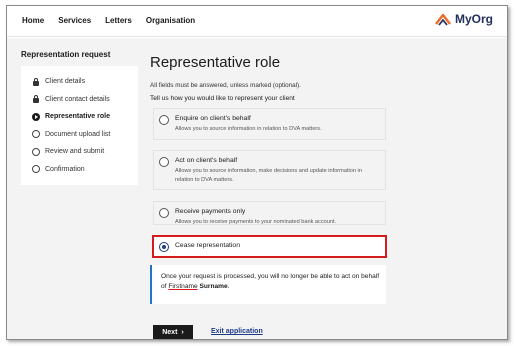 The width and height of the screenshot is (515, 346). I want to click on step-representative-role: Representative role, so click(85, 117).